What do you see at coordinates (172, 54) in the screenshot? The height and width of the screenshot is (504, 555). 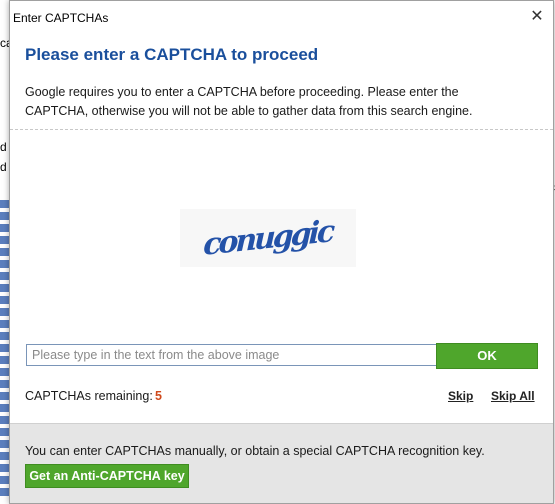 I see `page-title: Please enter a CAPTCHA to proceed` at bounding box center [172, 54].